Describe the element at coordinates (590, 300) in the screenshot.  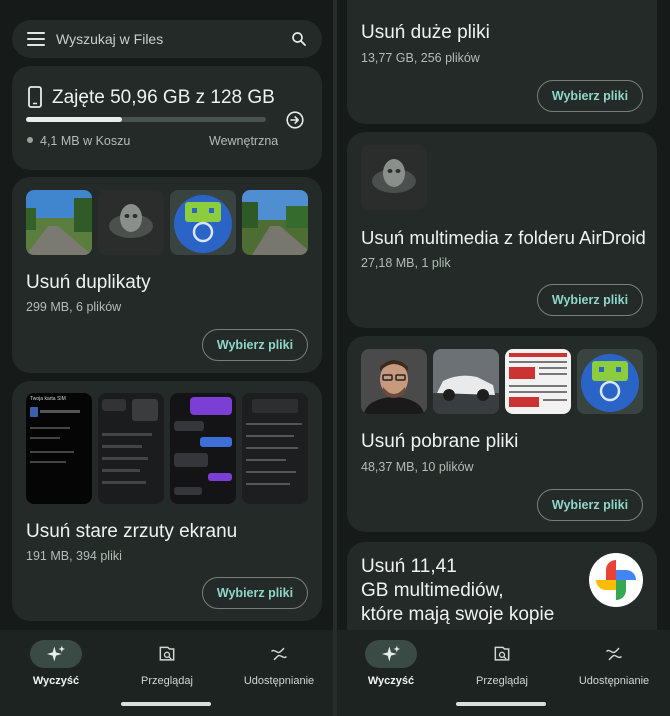
I see `airdroid-select-button: Wybierz pliki` at that location.